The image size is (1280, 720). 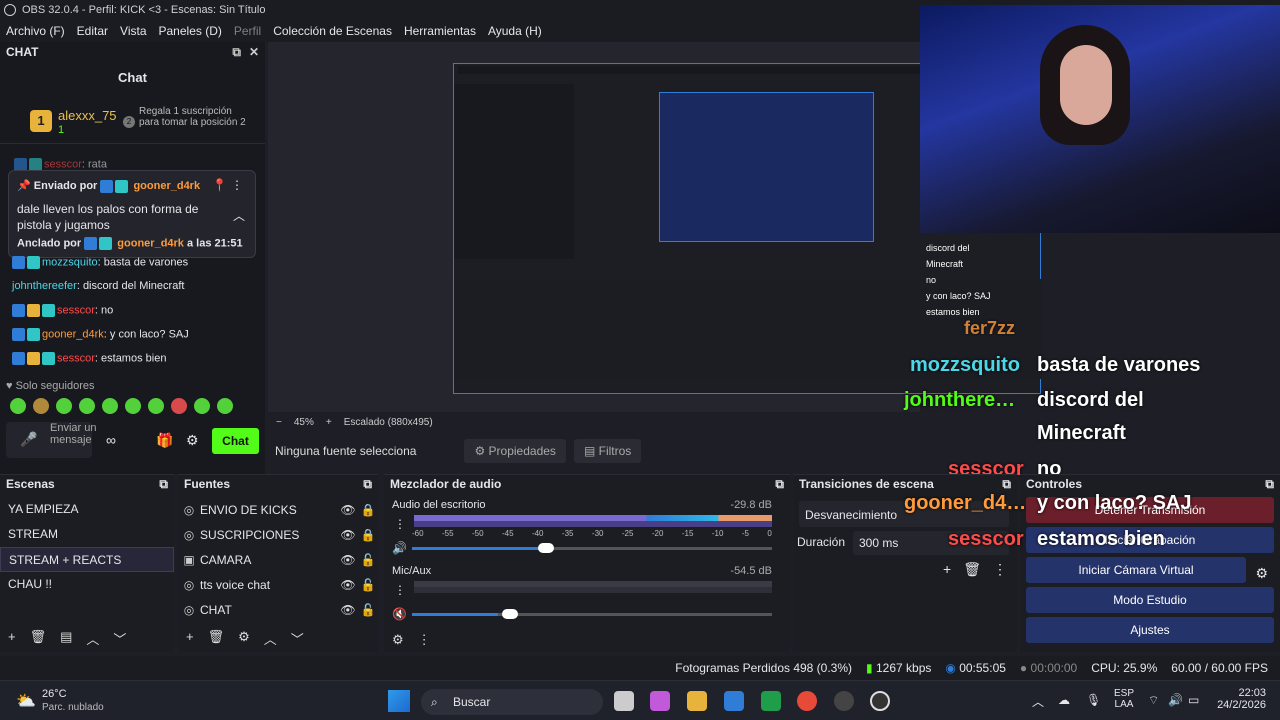 What do you see at coordinates (1153, 700) in the screenshot?
I see `wifi-icon: ⌔` at bounding box center [1153, 700].